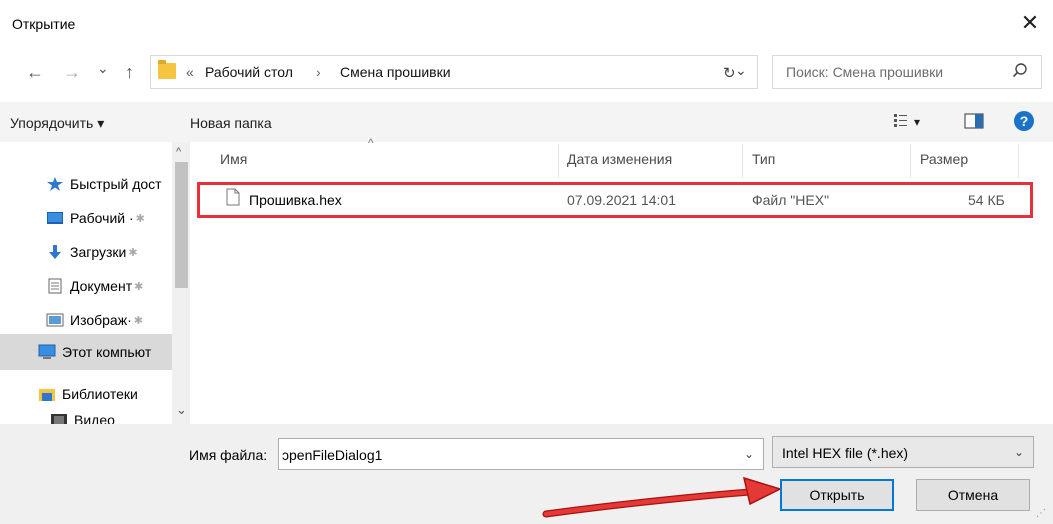 This screenshot has height=524, width=1053. Describe the element at coordinates (395, 72) in the screenshot. I see `breadcrumb-current: Смена прошивки` at that location.